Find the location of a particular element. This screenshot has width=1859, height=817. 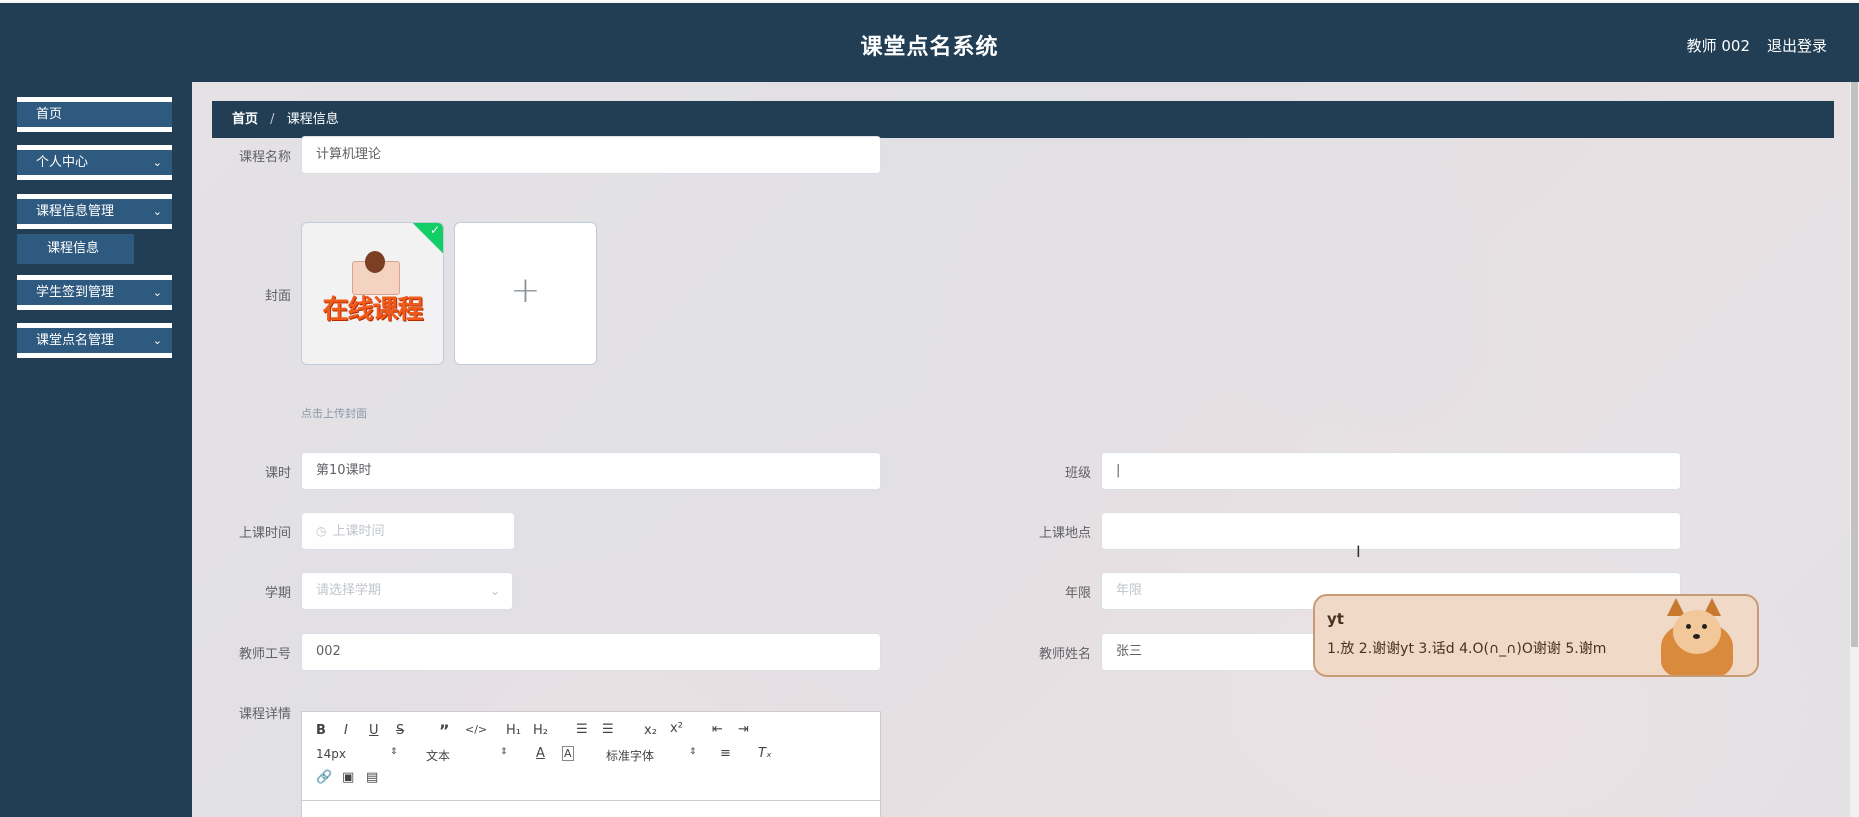

header-2-icon: H₂ is located at coordinates (540, 730).